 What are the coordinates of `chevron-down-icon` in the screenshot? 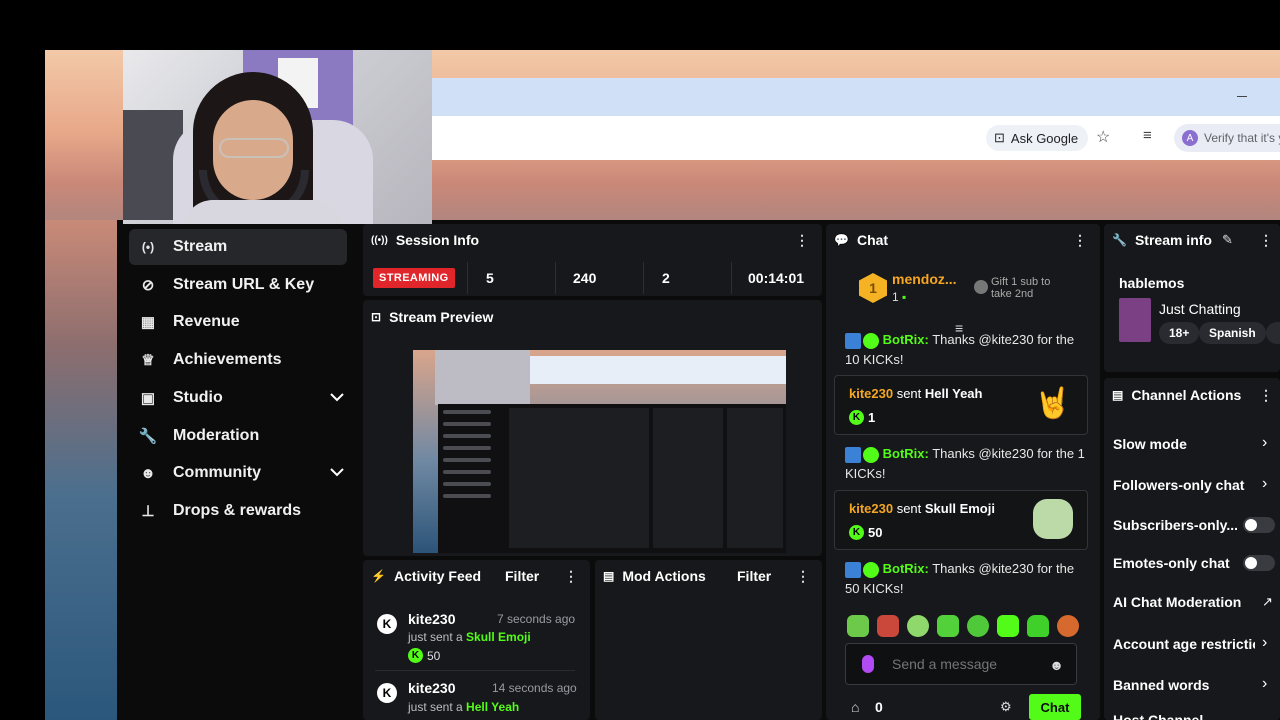 It's located at (336, 470).